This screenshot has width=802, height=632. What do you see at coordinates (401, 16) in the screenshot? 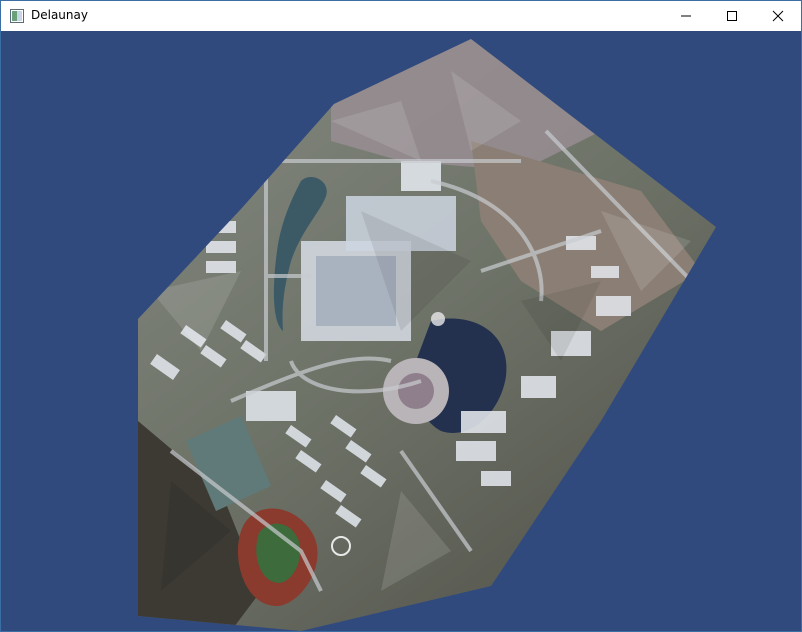
I see `title-bar: Delaunay` at bounding box center [401, 16].